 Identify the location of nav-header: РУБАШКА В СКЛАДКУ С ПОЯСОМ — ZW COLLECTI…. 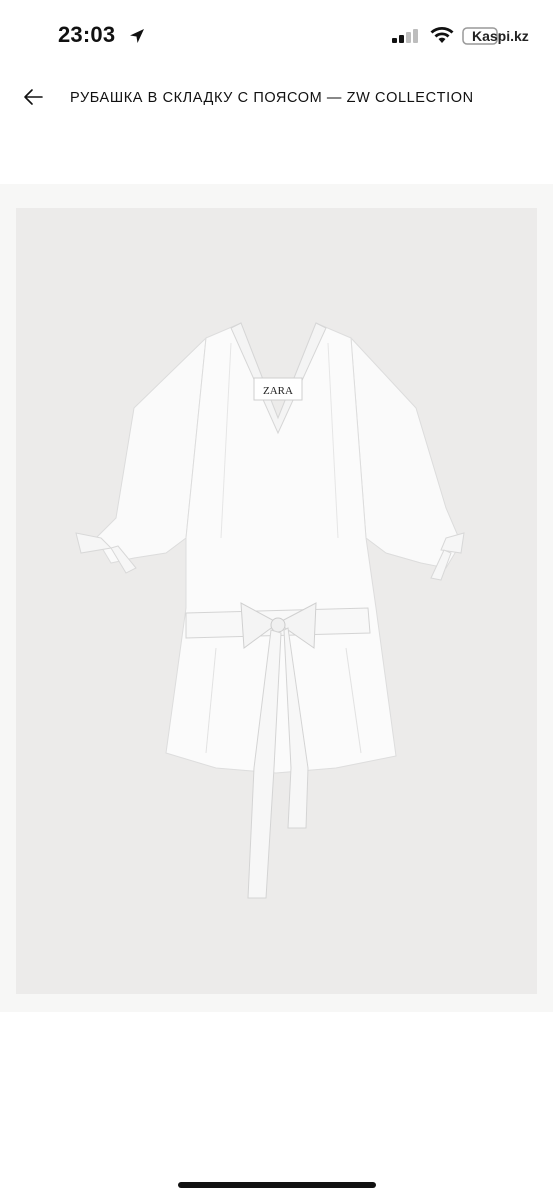
(276, 100).